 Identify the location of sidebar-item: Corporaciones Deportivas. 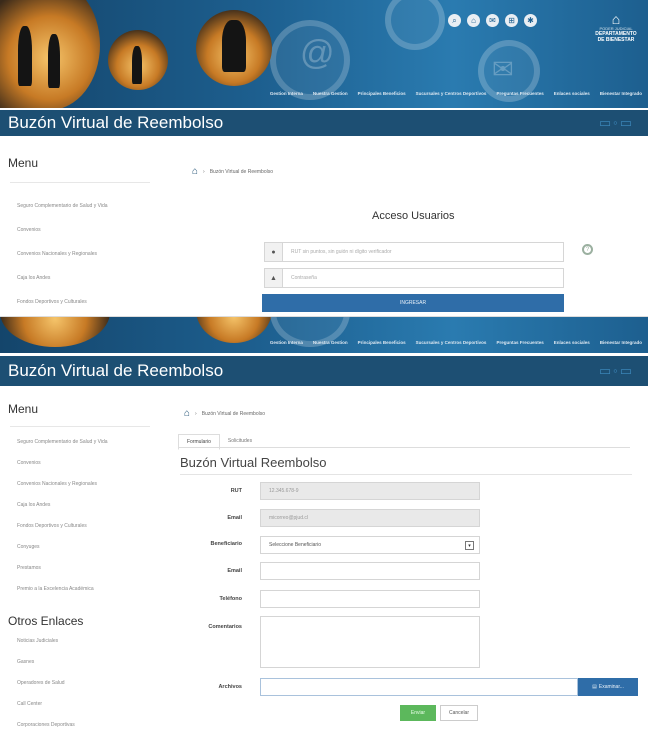
(88, 725).